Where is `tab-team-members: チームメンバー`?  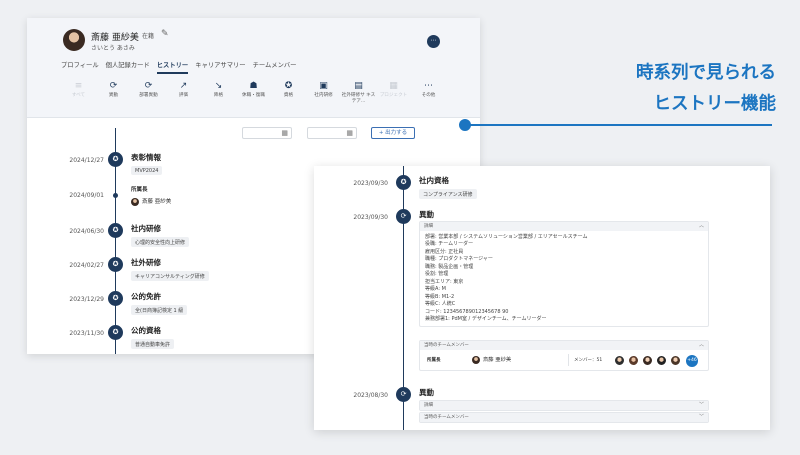
tab-team-members: チームメンバー is located at coordinates (275, 67).